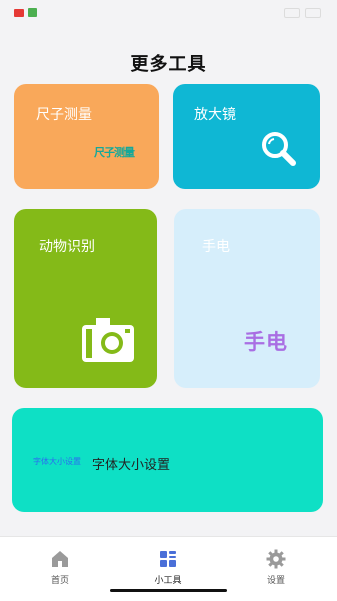 This screenshot has width=337, height=601. Describe the element at coordinates (292, 13) in the screenshot. I see `signal-icon` at that location.